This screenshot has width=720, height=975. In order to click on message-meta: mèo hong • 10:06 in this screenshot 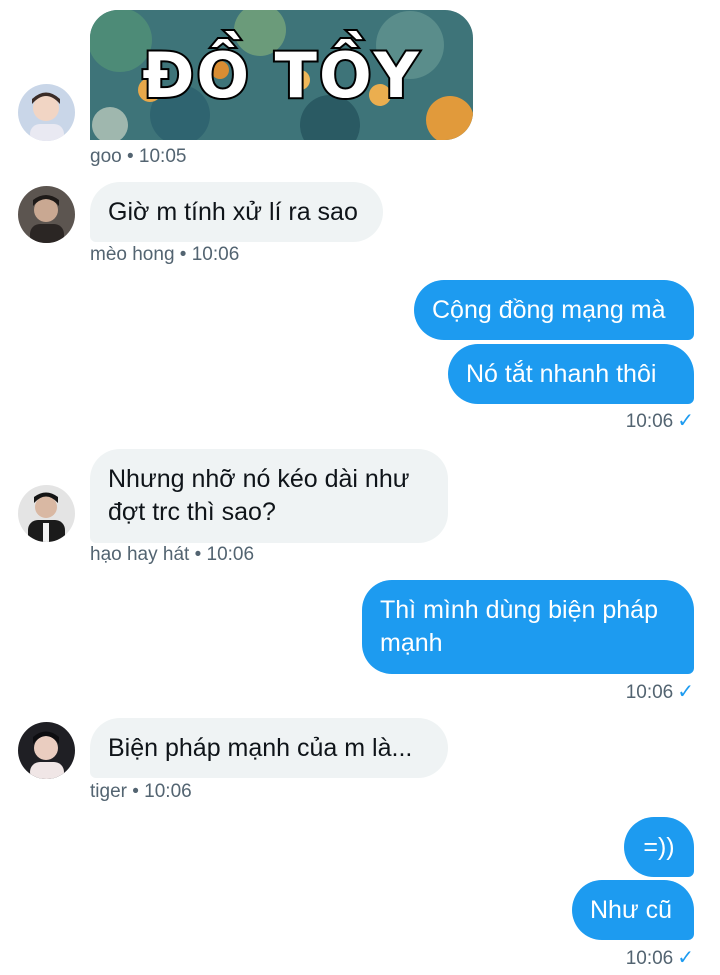, I will do `click(165, 254)`.